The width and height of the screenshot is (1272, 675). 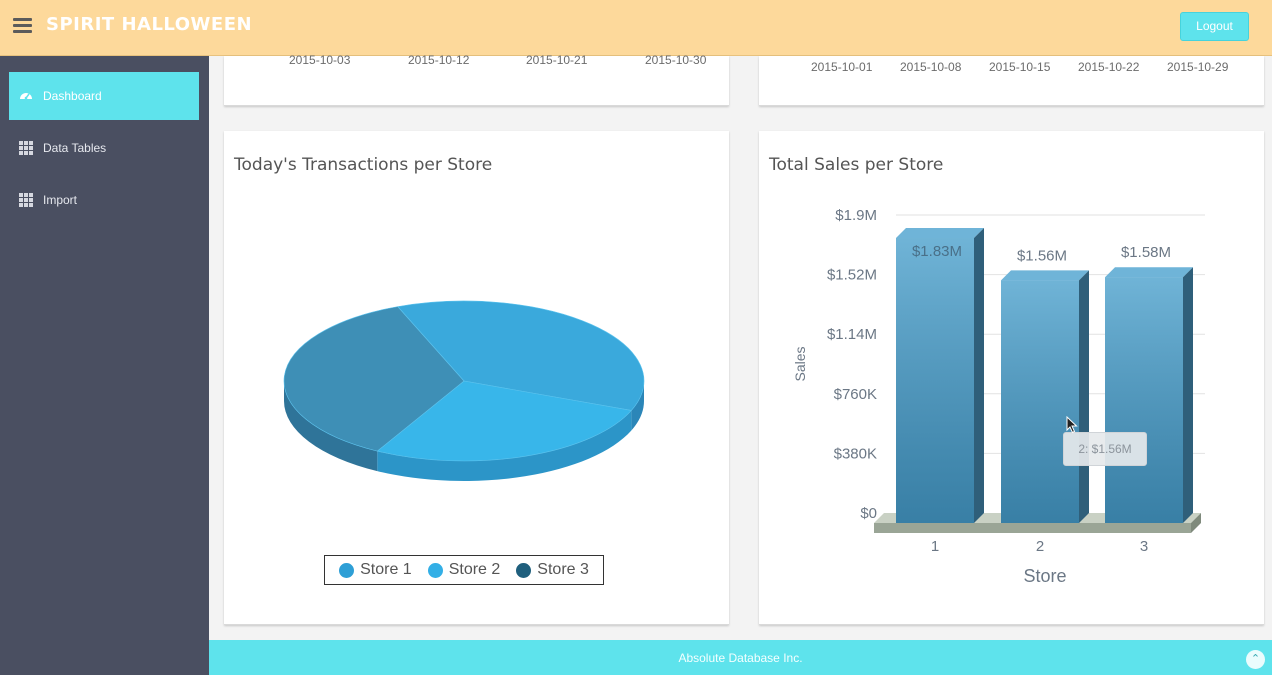 What do you see at coordinates (22, 26) in the screenshot?
I see `menu-toggle-icon` at bounding box center [22, 26].